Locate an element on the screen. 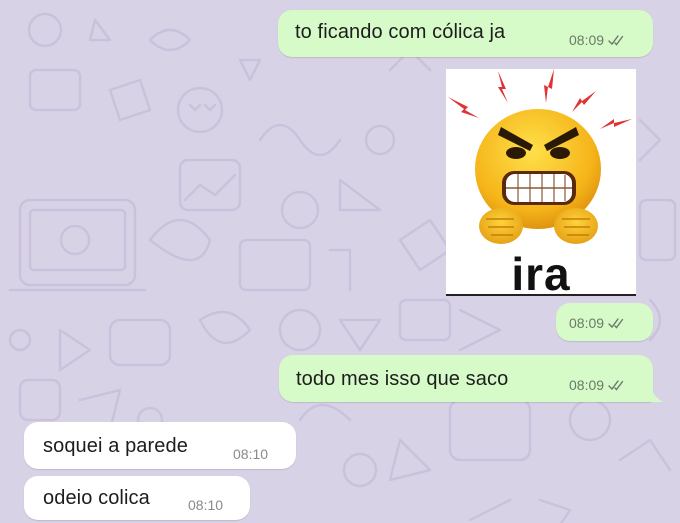 The image size is (680, 523). message-text: todo mes isso que saco is located at coordinates (402, 379).